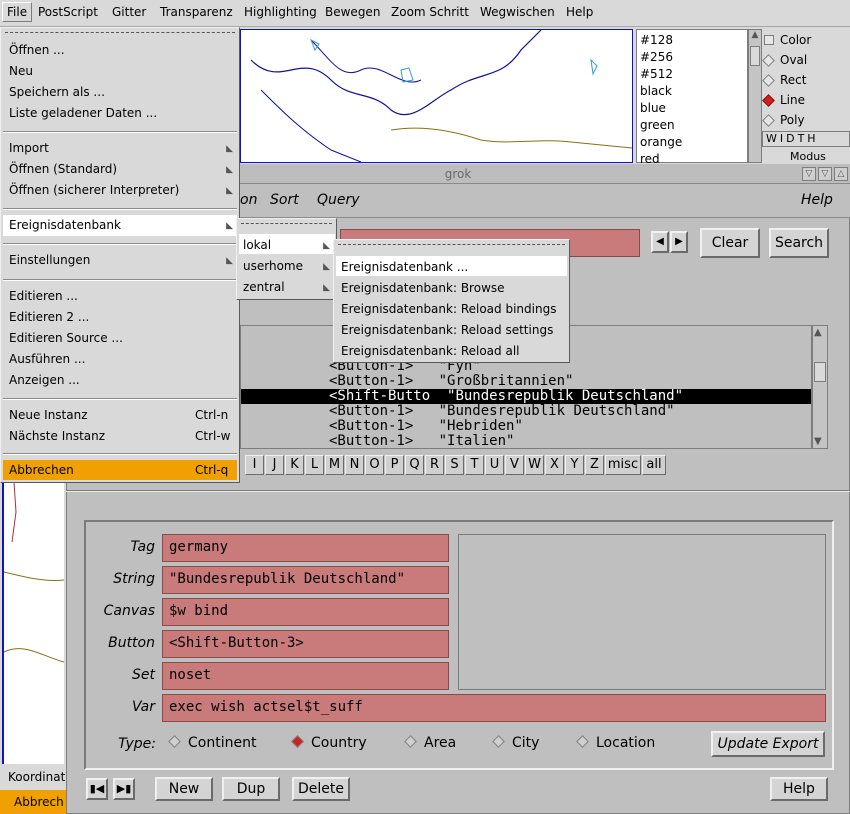 This screenshot has height=814, width=850. Describe the element at coordinates (692, 57) in the screenshot. I see `color-item: #256` at that location.